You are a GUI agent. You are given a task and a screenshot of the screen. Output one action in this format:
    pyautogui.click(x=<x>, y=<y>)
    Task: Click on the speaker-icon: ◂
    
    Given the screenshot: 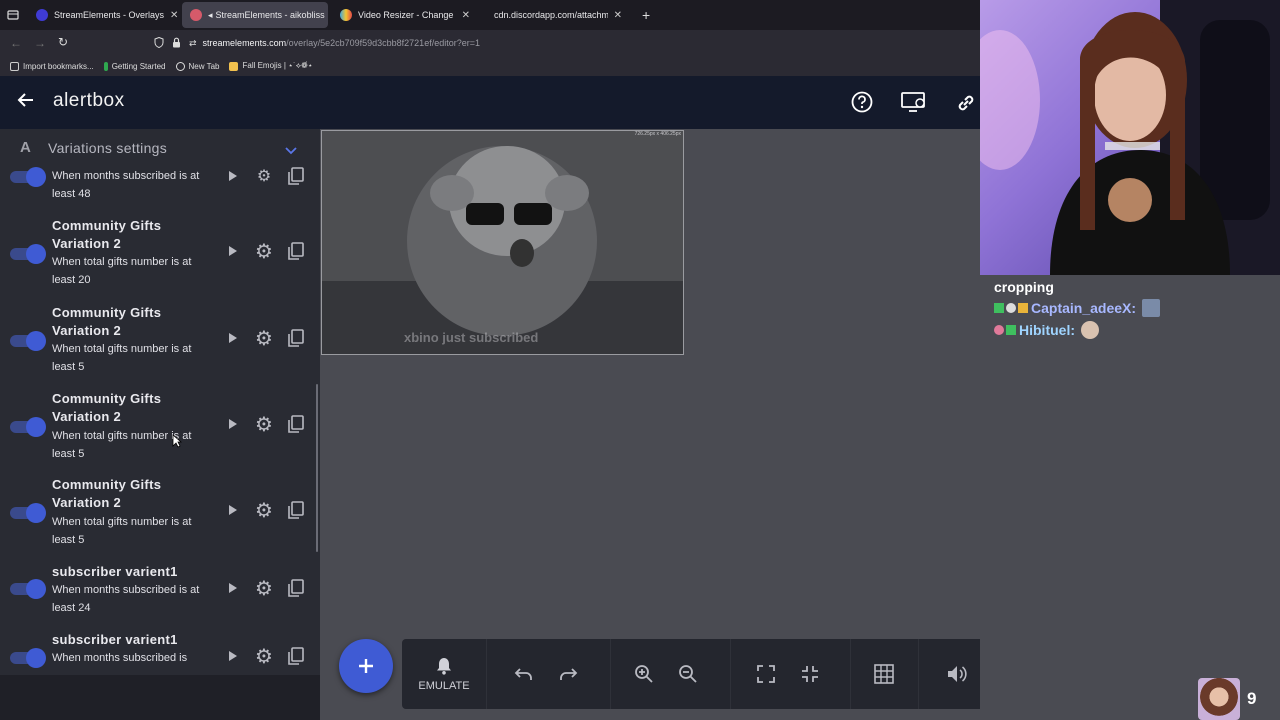 What is the action you would take?
    pyautogui.click(x=210, y=15)
    